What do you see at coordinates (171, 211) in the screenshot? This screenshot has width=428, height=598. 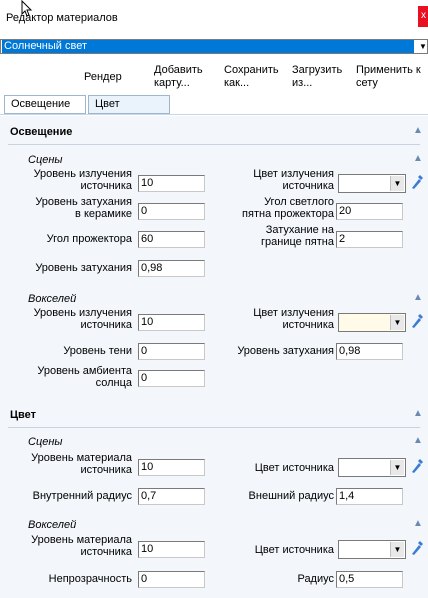 I see `ceramic-attenuation-field: 0` at bounding box center [171, 211].